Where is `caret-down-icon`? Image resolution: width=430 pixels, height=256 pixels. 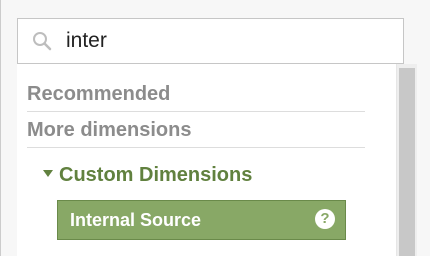
caret-down-icon is located at coordinates (48, 174).